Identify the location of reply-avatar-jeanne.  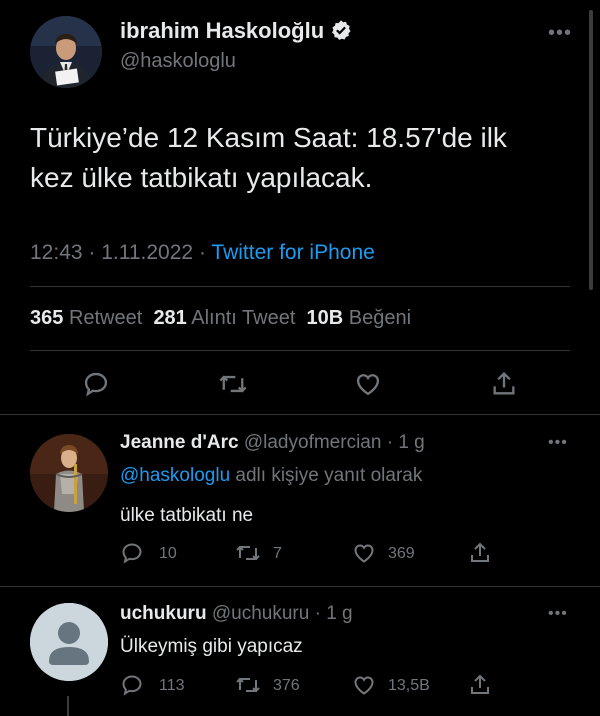
(69, 473).